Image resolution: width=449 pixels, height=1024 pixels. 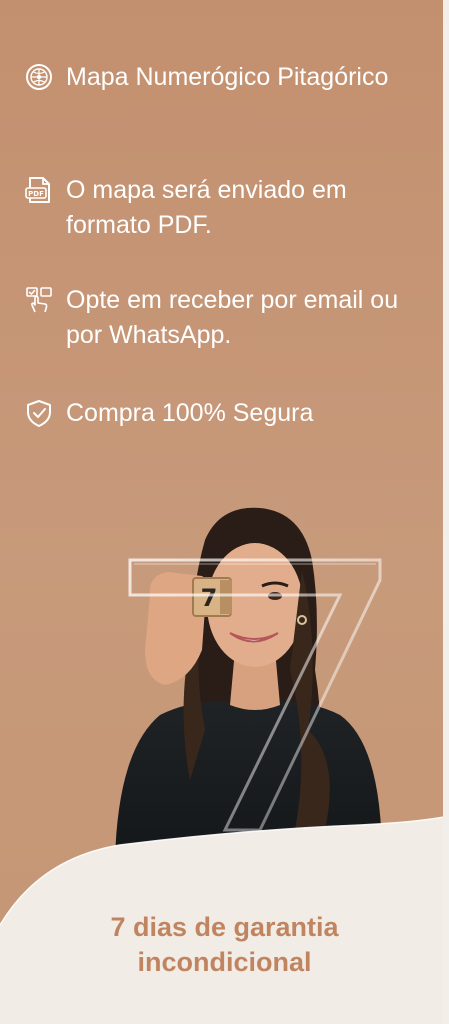 What do you see at coordinates (39, 300) in the screenshot?
I see `touch-select-icon` at bounding box center [39, 300].